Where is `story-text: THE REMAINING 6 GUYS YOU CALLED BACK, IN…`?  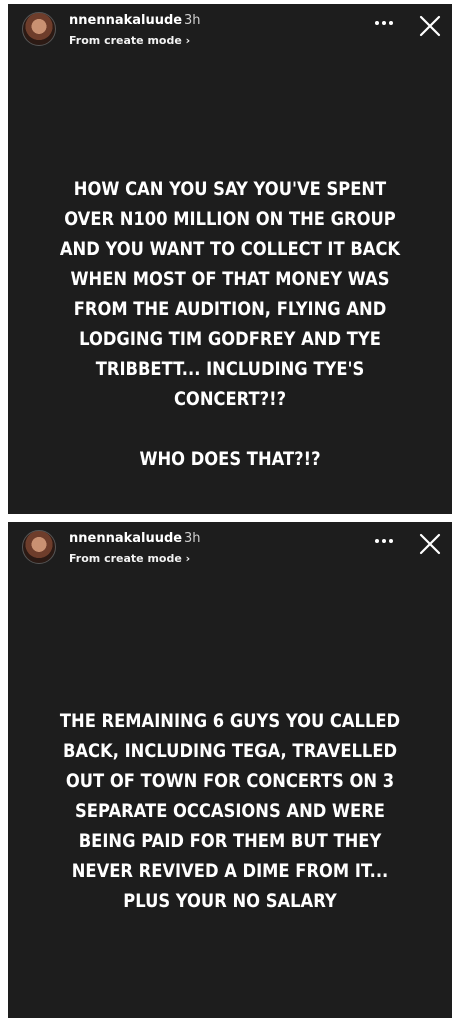 story-text: THE REMAINING 6 GUYS YOU CALLED BACK, IN… is located at coordinates (230, 811).